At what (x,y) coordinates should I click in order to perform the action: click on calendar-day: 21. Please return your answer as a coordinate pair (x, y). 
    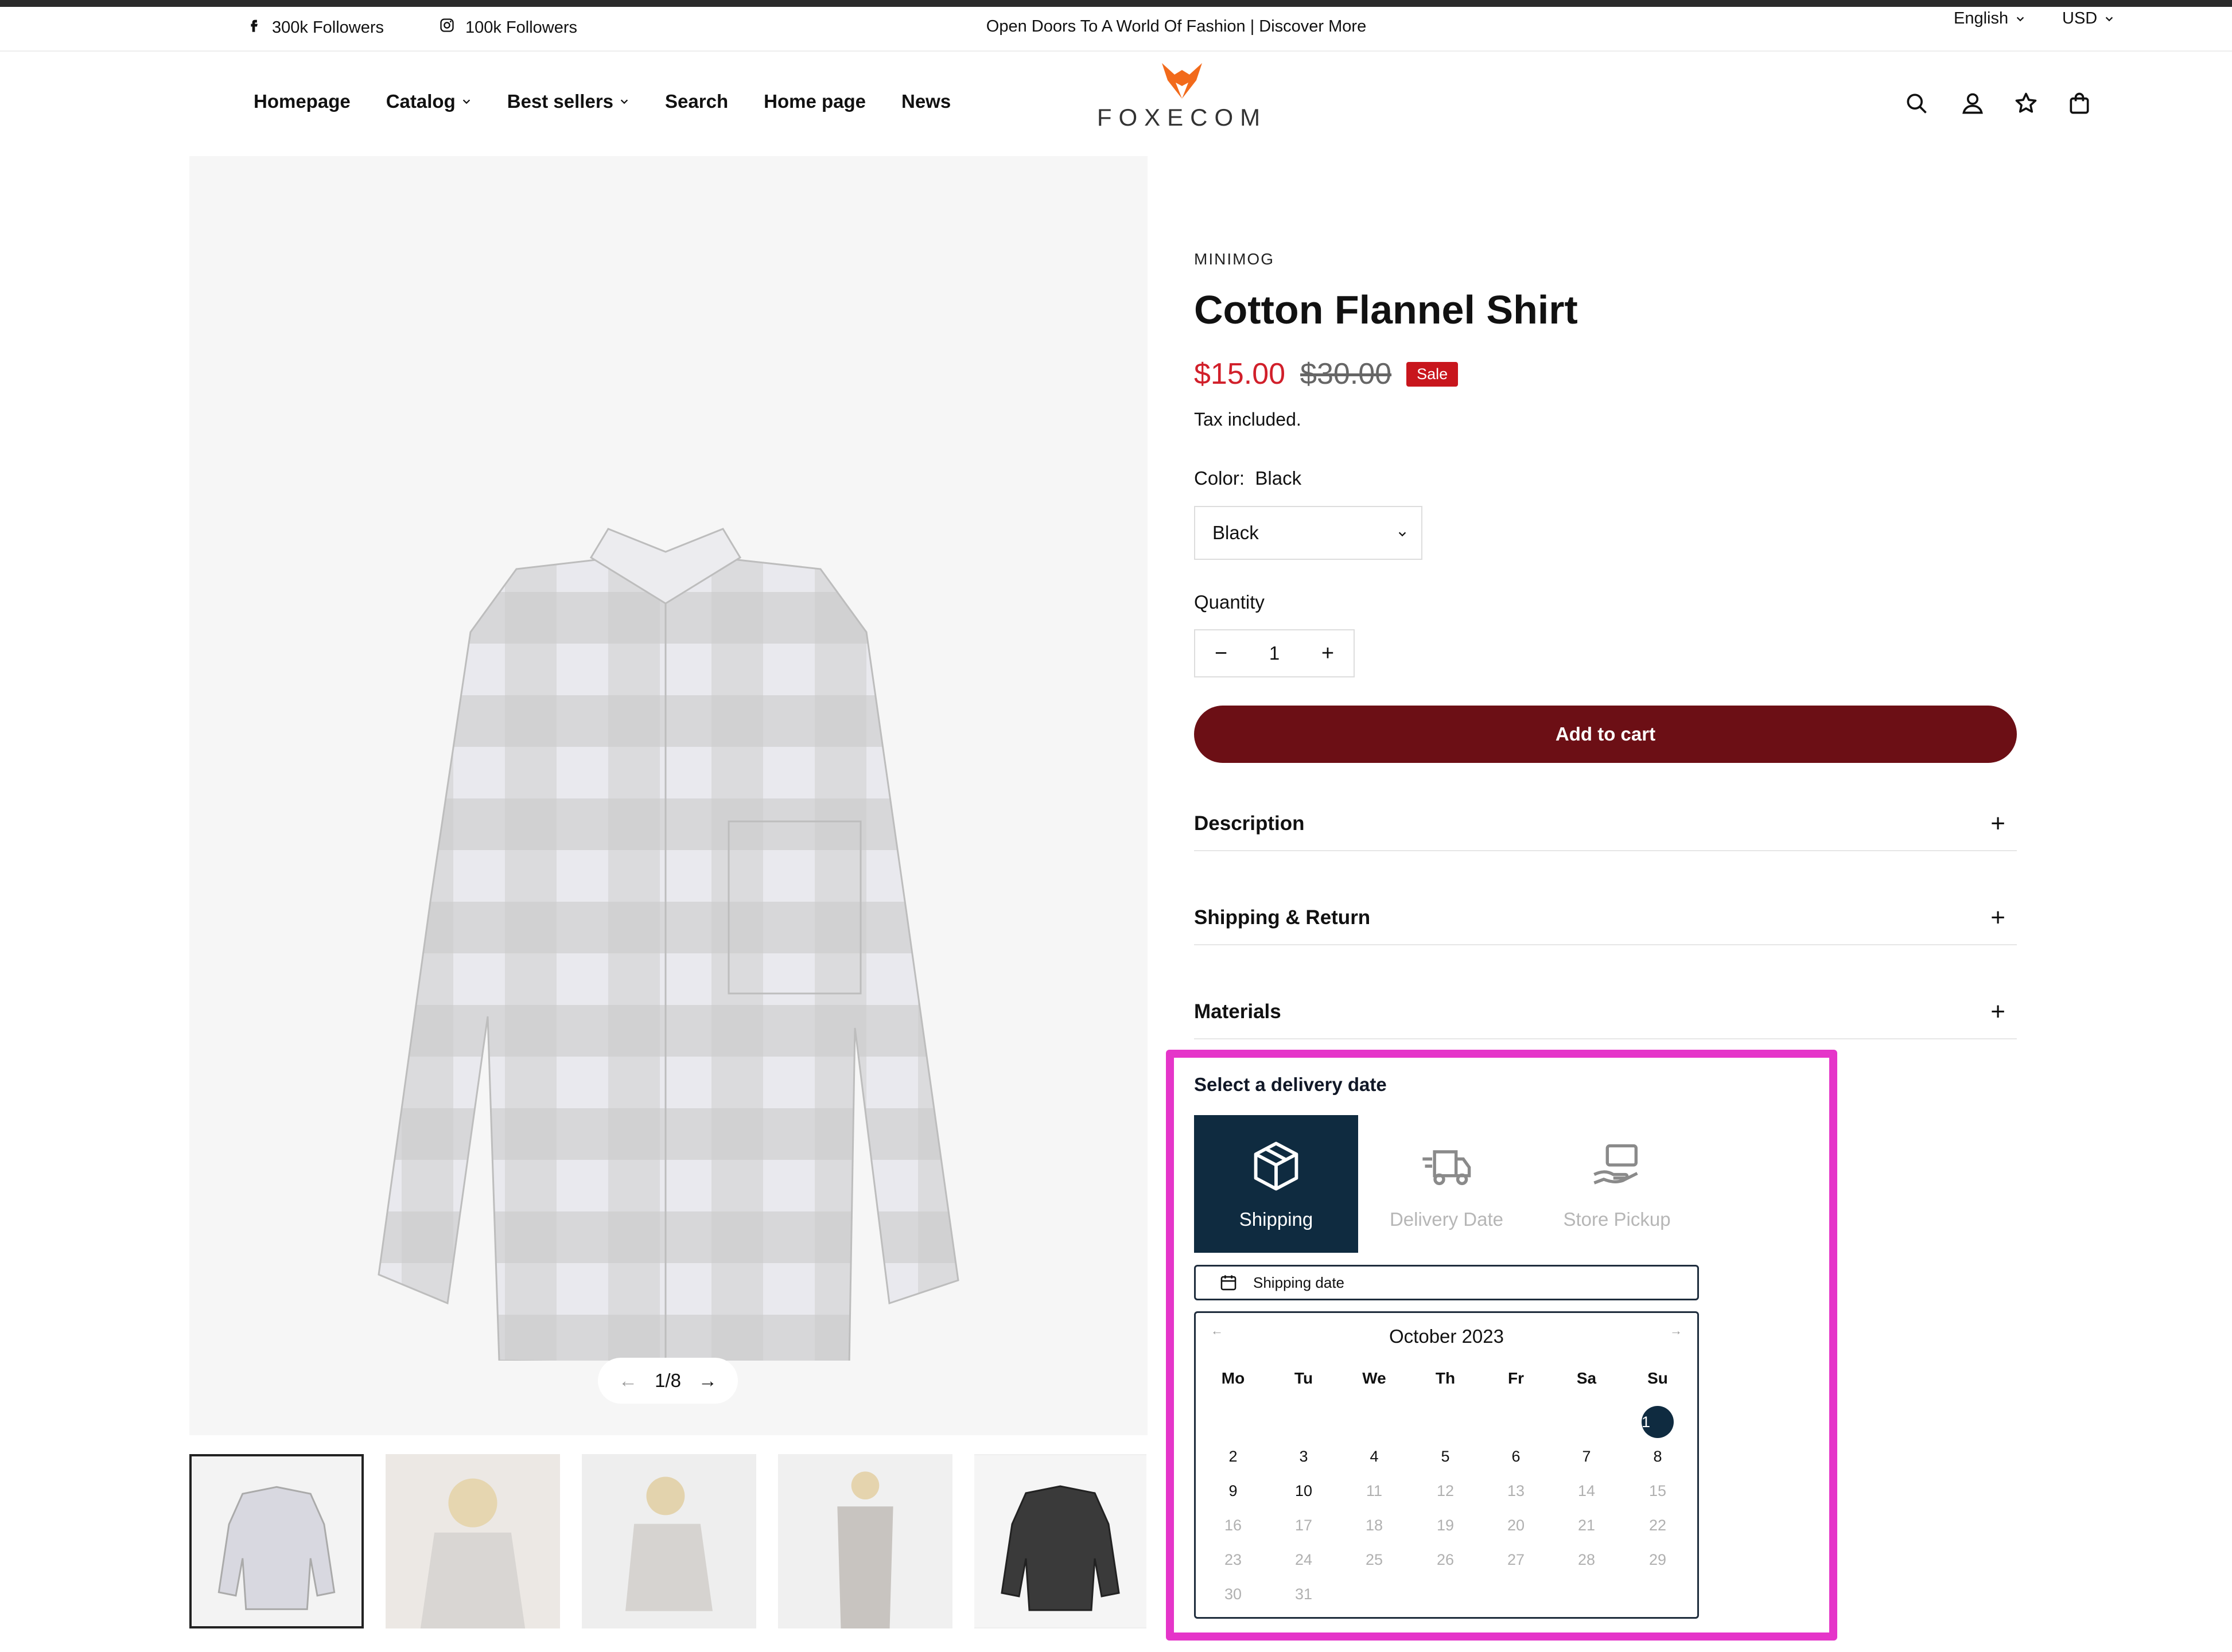
    Looking at the image, I should click on (1586, 1525).